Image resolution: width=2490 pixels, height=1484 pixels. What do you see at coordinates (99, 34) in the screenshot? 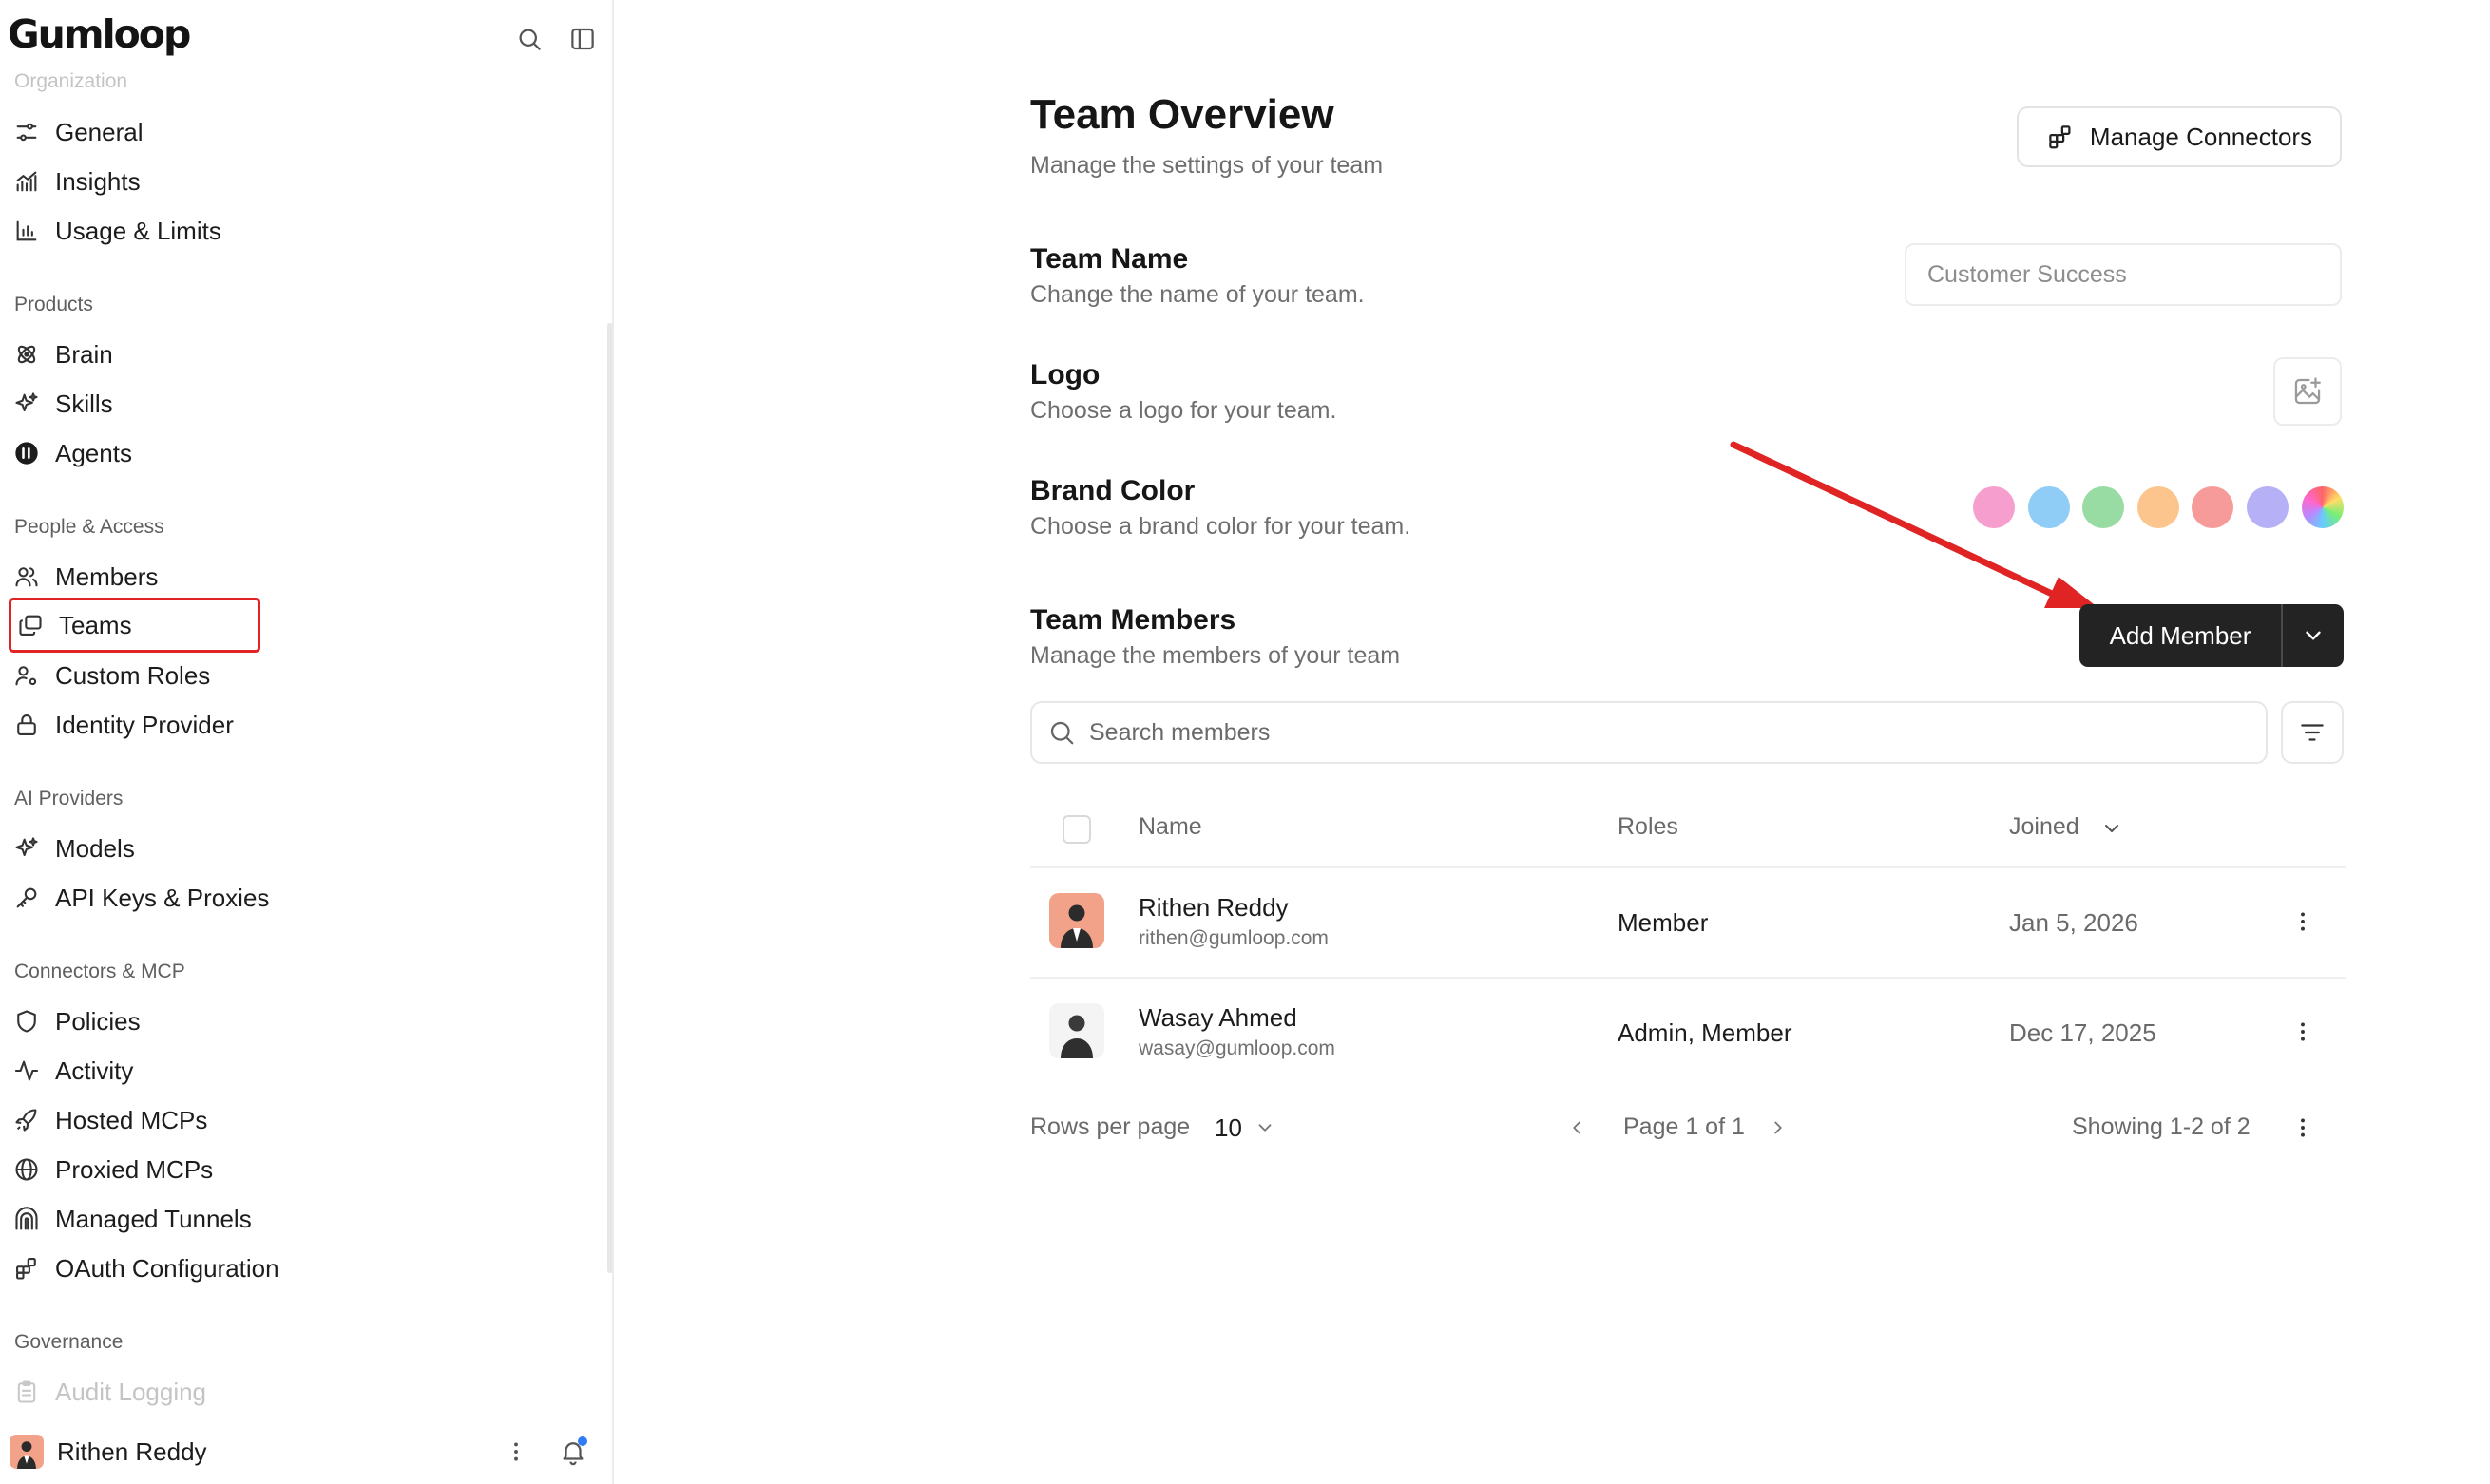
I see `gumloop-logo: Gumloop` at bounding box center [99, 34].